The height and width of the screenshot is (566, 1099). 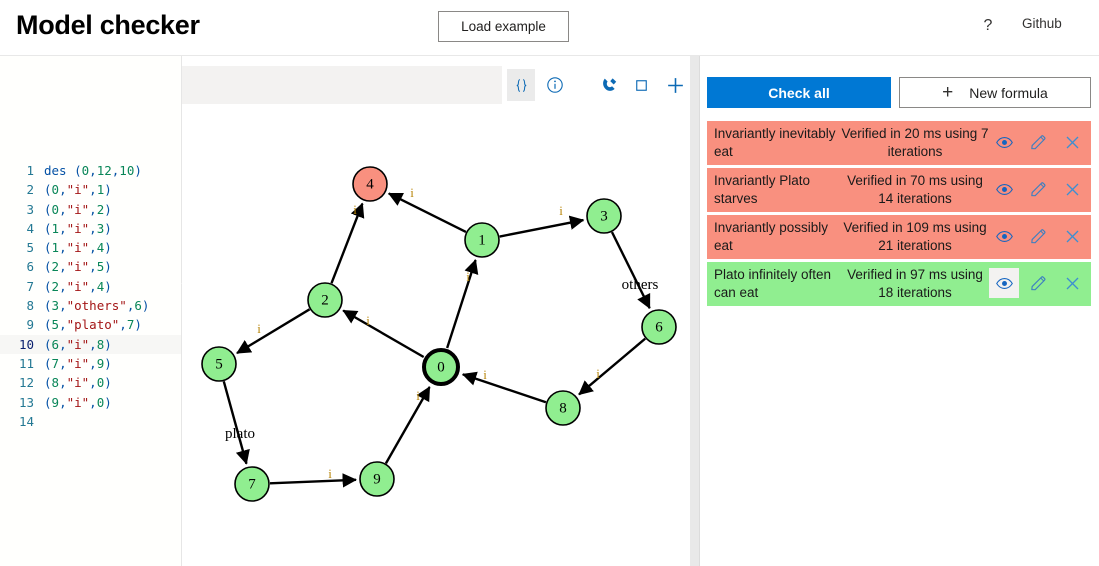 What do you see at coordinates (30, 170) in the screenshot?
I see `line-number: 1` at bounding box center [30, 170].